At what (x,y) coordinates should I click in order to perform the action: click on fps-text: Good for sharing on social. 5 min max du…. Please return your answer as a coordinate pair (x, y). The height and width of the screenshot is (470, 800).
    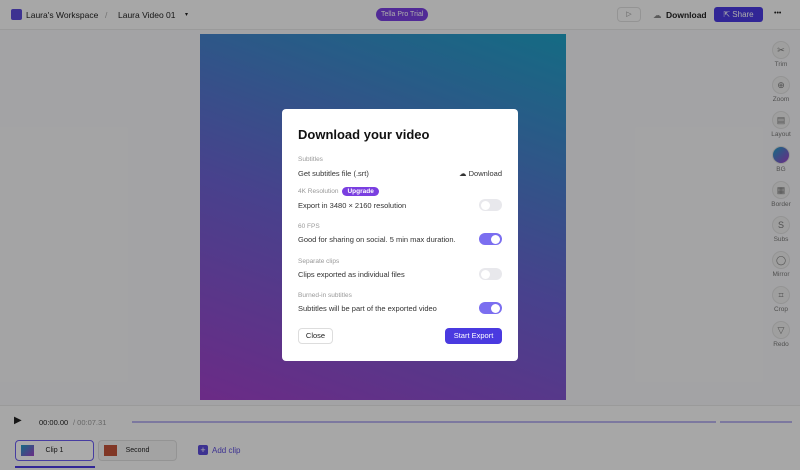
    Looking at the image, I should click on (377, 239).